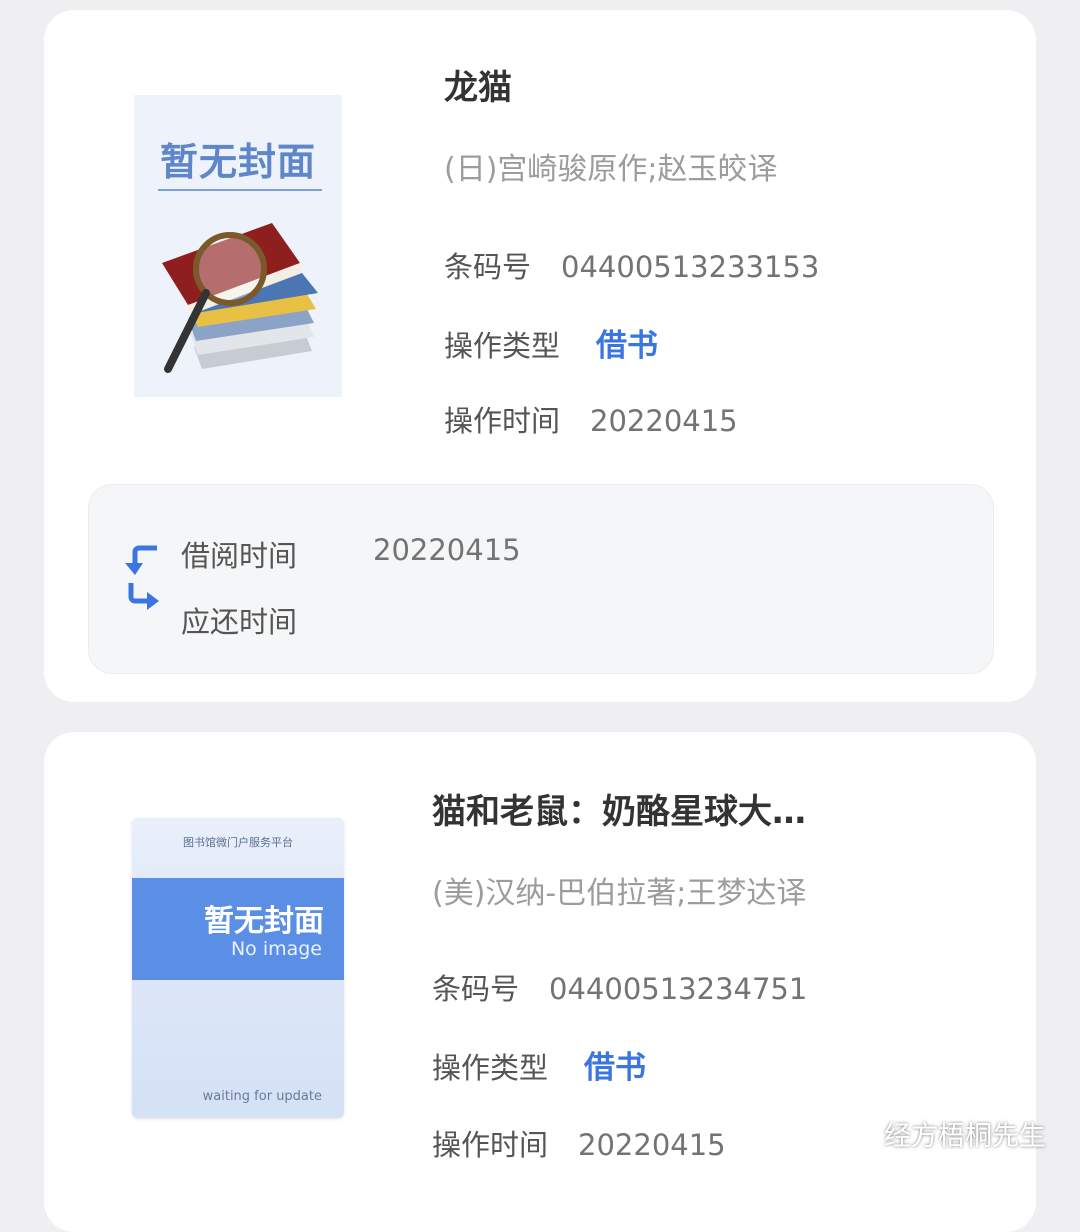 The image size is (1080, 1232). Describe the element at coordinates (239, 622) in the screenshot. I see `due-time-label: 应还时间` at that location.